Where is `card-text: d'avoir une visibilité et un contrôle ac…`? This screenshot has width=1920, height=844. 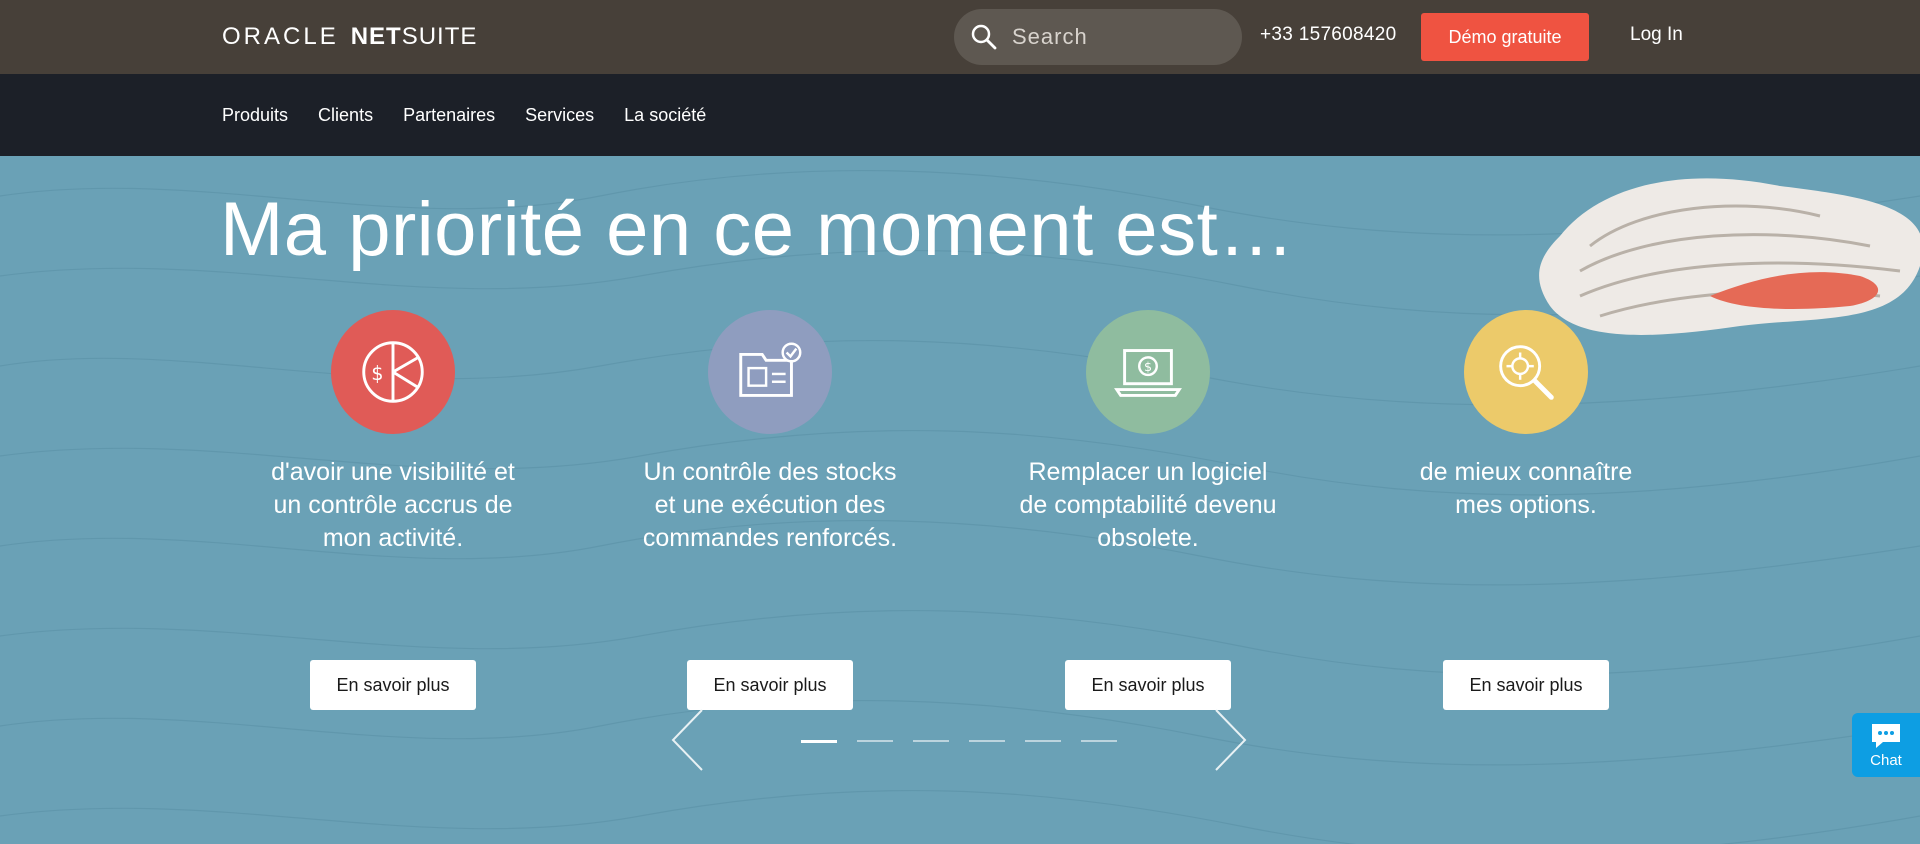 card-text: d'avoir une visibilité et un contrôle ac… is located at coordinates (393, 505).